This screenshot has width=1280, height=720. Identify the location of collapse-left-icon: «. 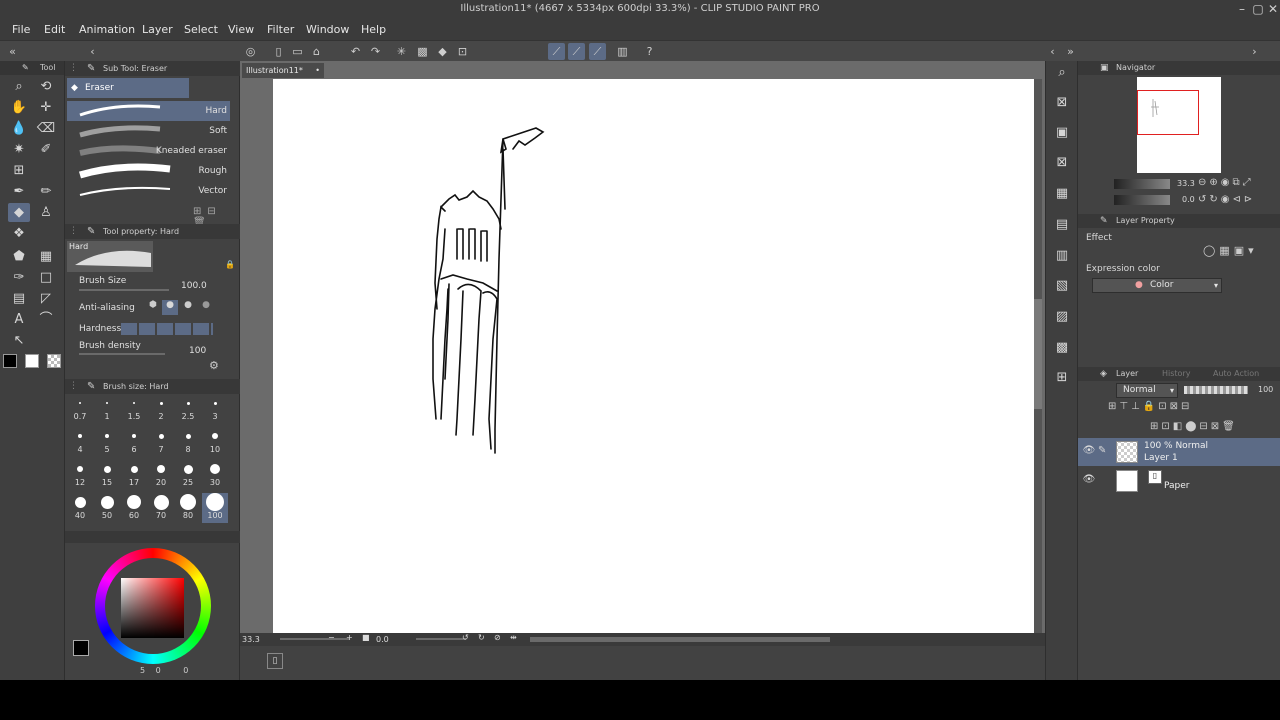
(12, 51).